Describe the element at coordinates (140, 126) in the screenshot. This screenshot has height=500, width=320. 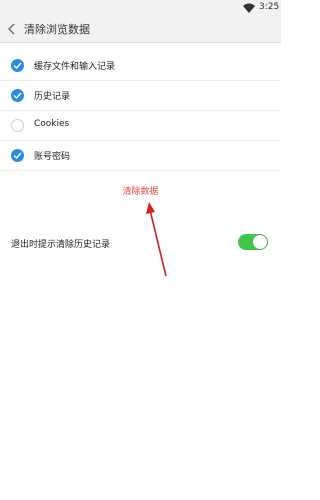
I see `option-row-cookies: Cookies` at that location.